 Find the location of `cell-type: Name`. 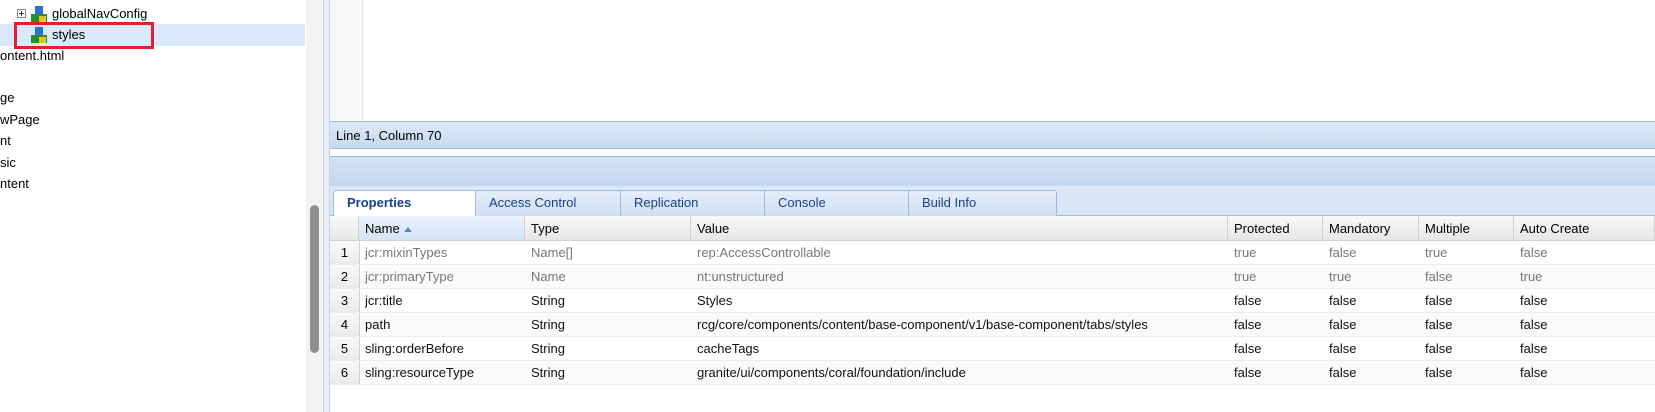

cell-type: Name is located at coordinates (548, 276).